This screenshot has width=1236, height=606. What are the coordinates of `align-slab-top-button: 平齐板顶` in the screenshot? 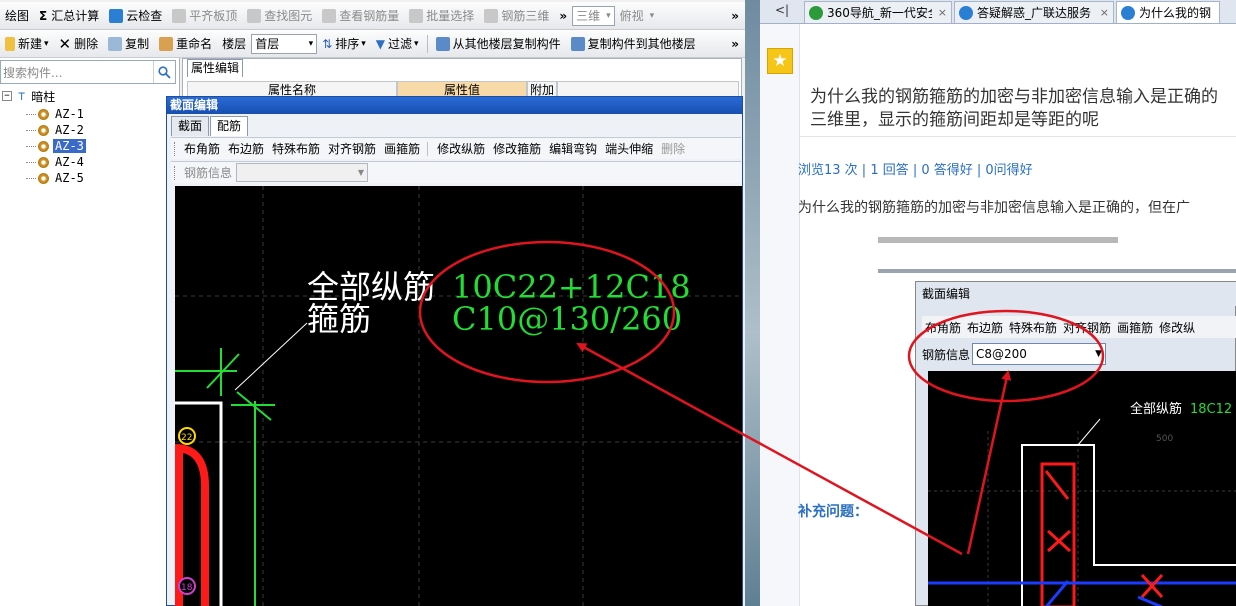 It's located at (204, 16).